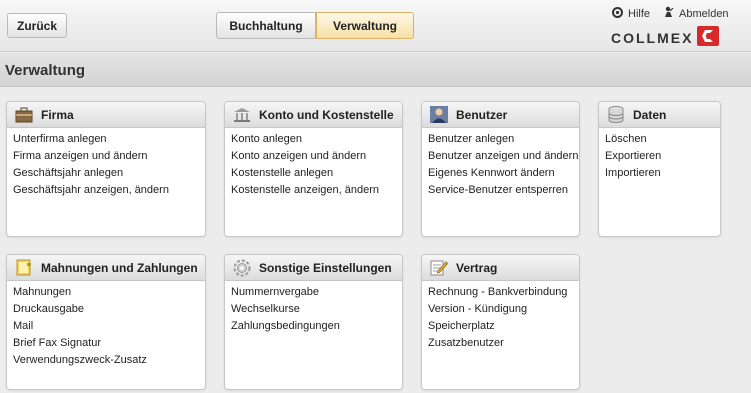  What do you see at coordinates (316, 156) in the screenshot?
I see `menu-item-konto-anzeigen: Konto anzeigen und ändern` at bounding box center [316, 156].